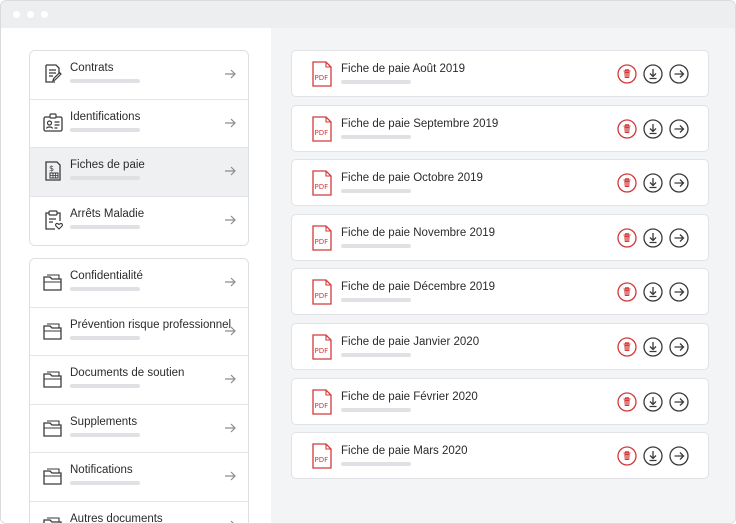  What do you see at coordinates (151, 324) in the screenshot?
I see `sidebar-item-label: Prévention risque professionnel` at bounding box center [151, 324].